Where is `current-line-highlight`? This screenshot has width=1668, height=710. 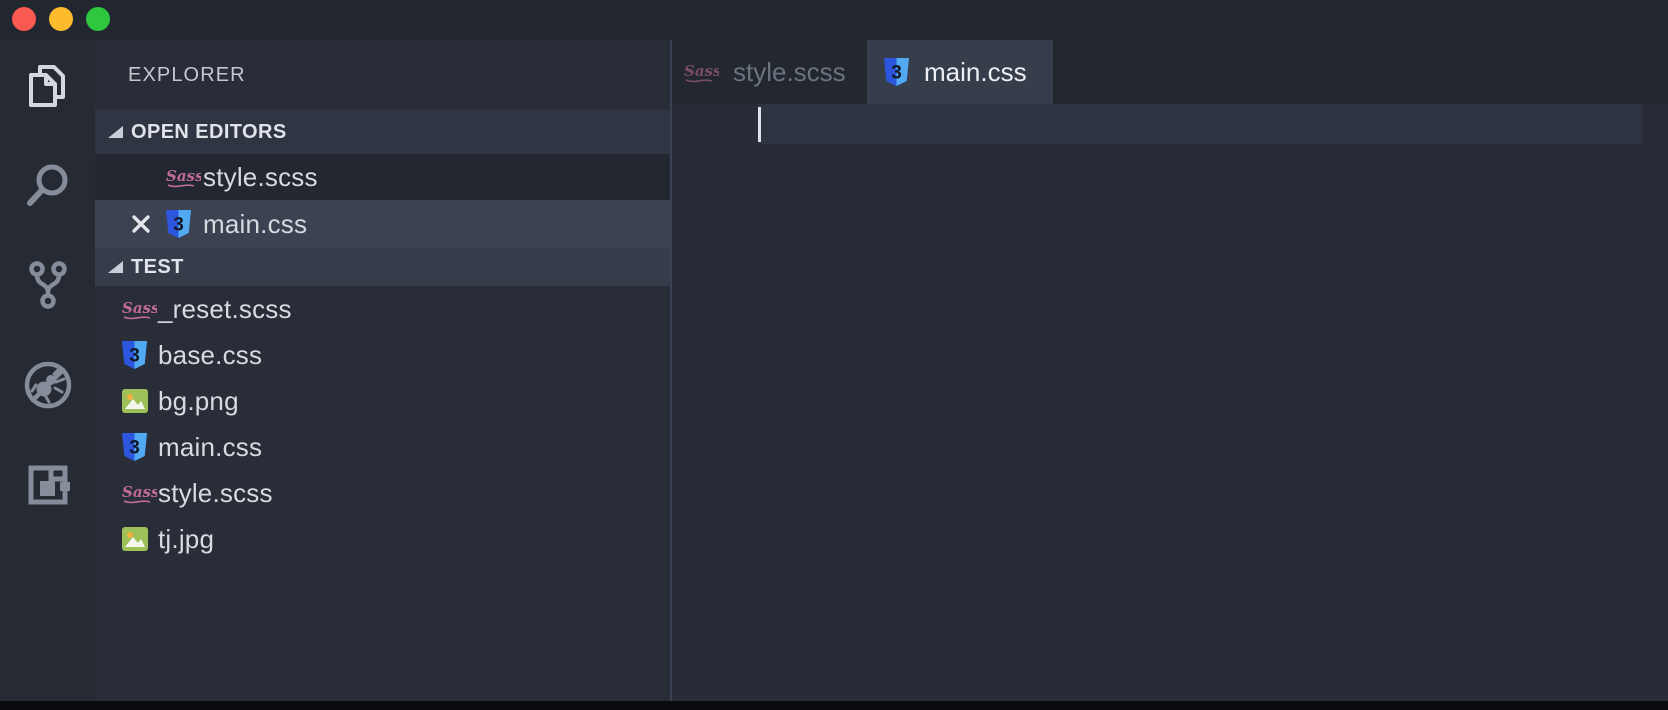
current-line-highlight is located at coordinates (1200, 124).